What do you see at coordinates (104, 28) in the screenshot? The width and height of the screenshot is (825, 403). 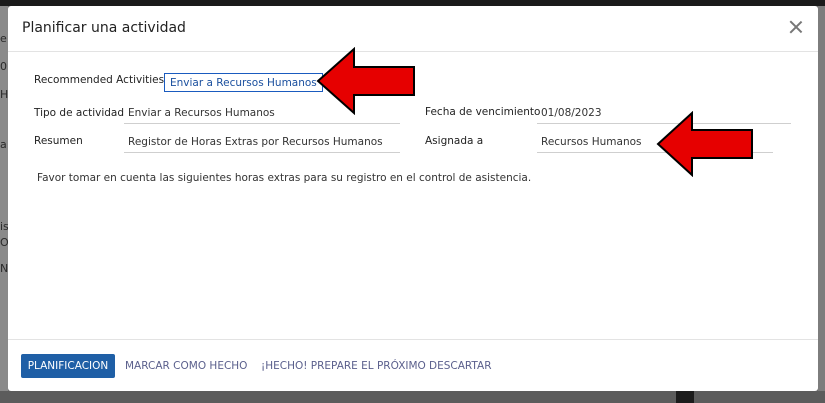 I see `dialog-title: Planificar una actividad` at bounding box center [104, 28].